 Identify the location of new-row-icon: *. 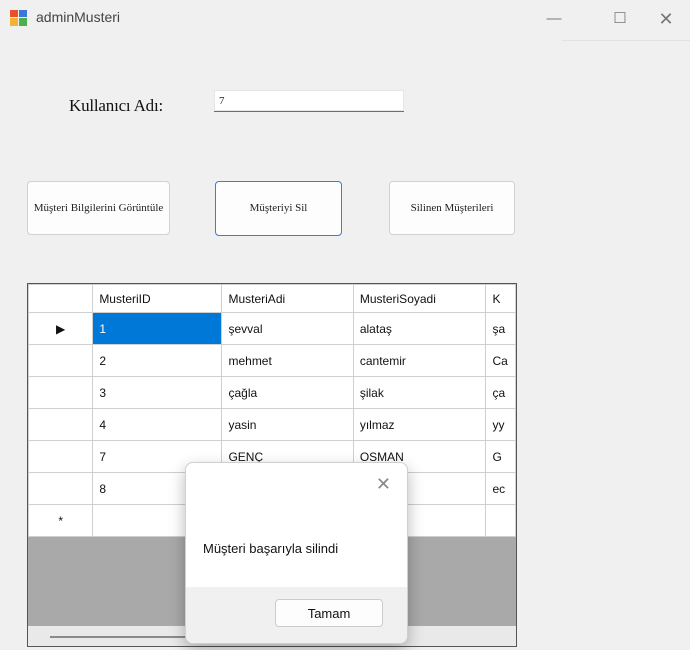
(61, 520).